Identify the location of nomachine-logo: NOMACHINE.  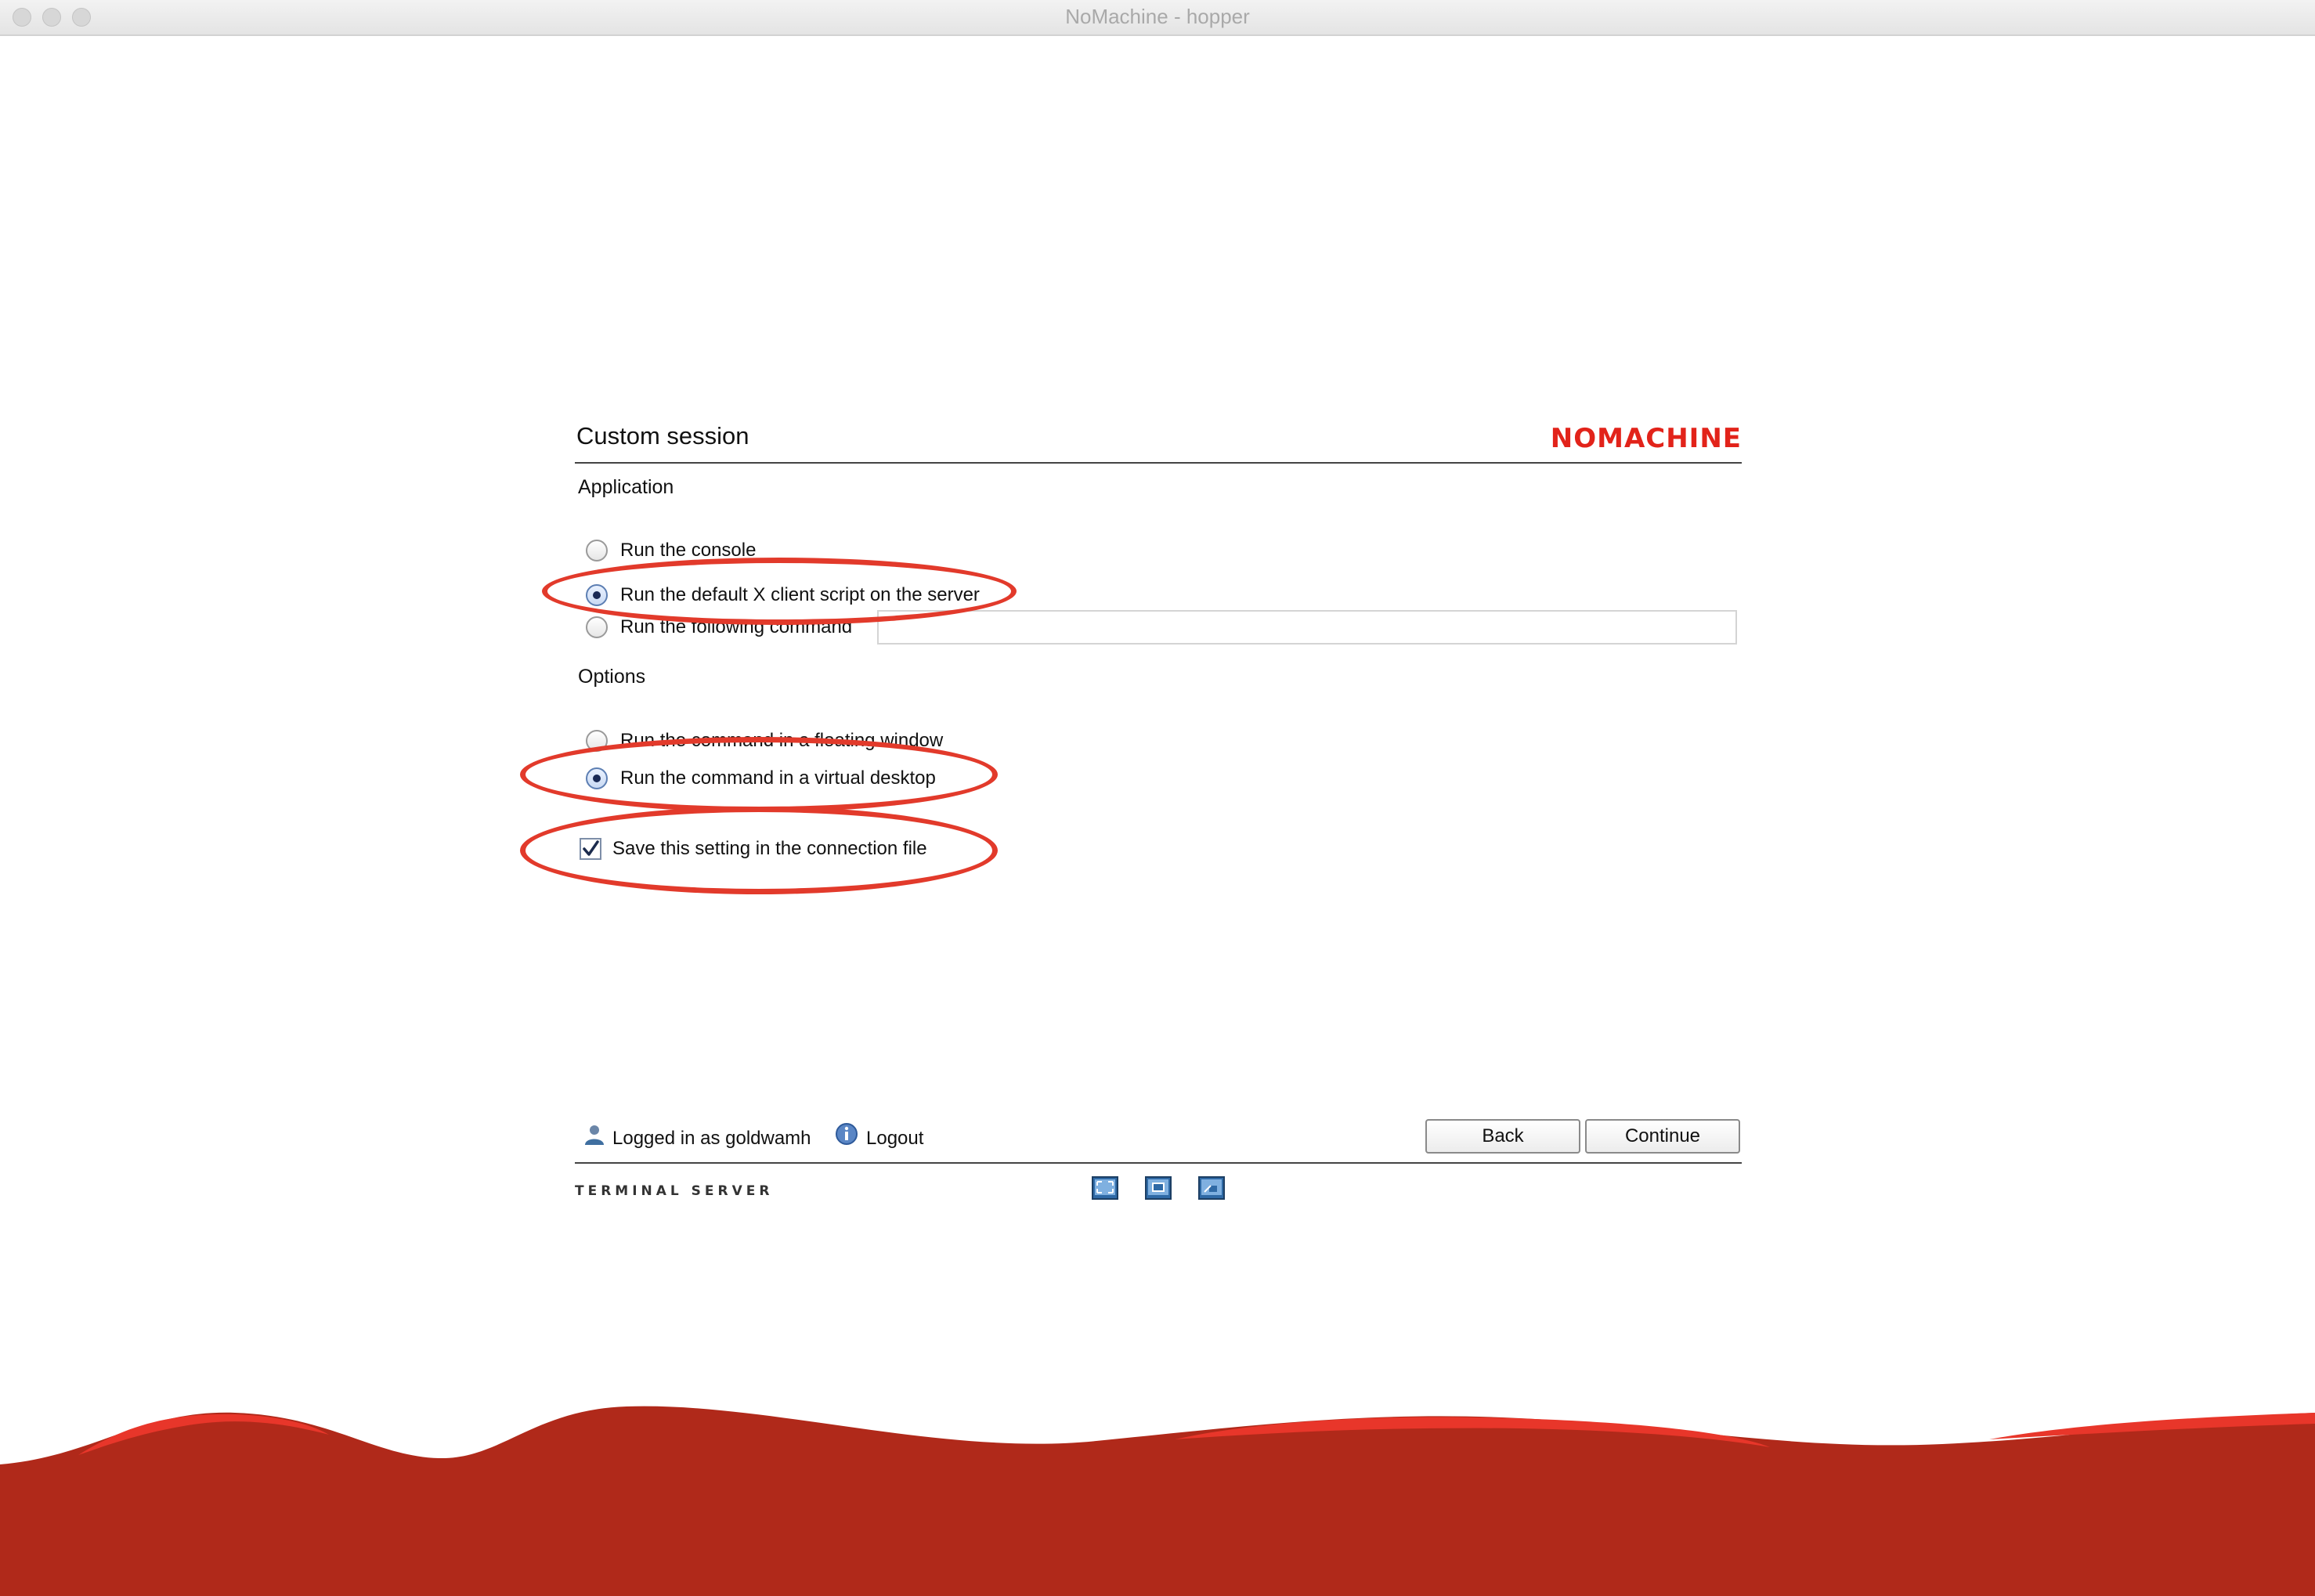
(1646, 438).